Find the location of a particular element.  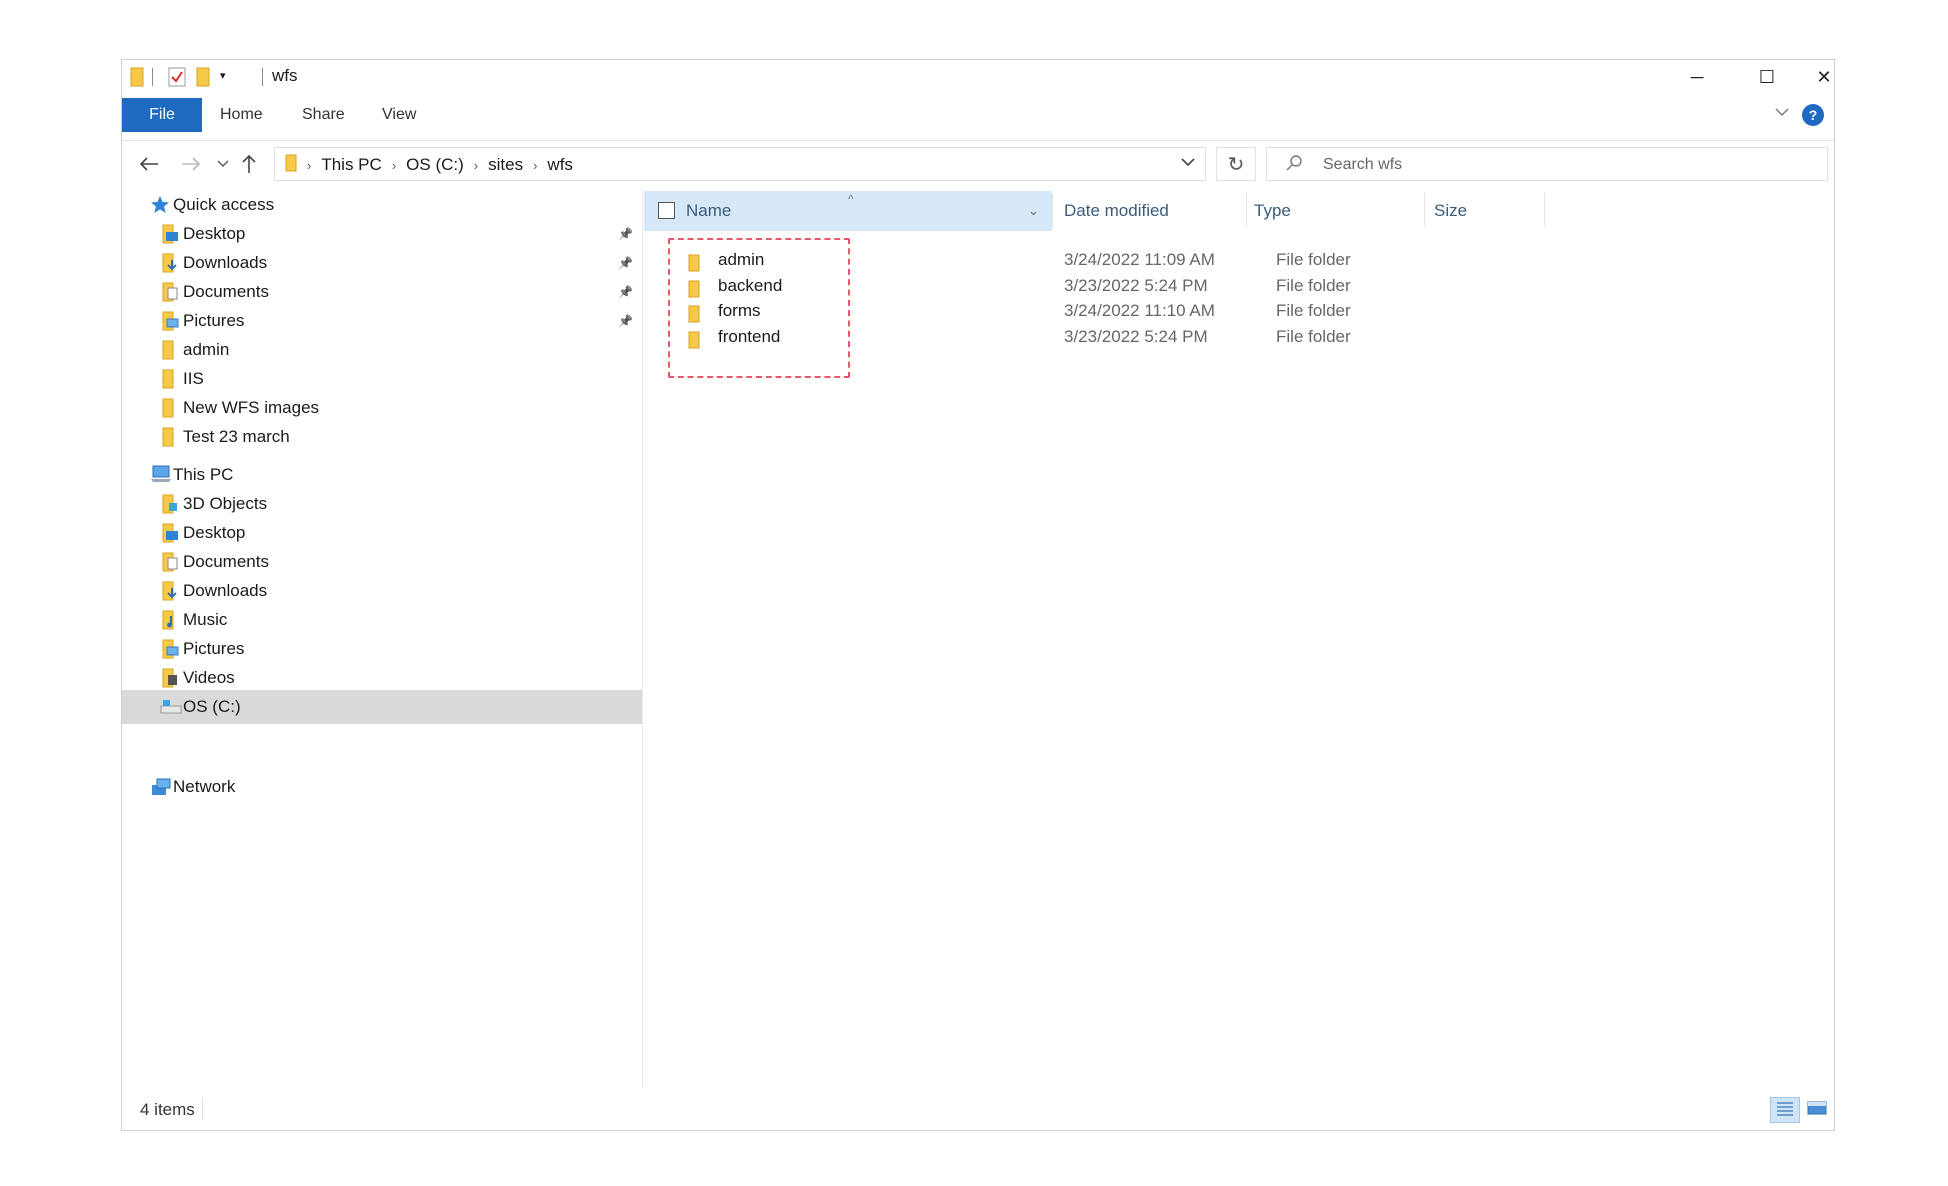

up-arrow-icon is located at coordinates (249, 164).